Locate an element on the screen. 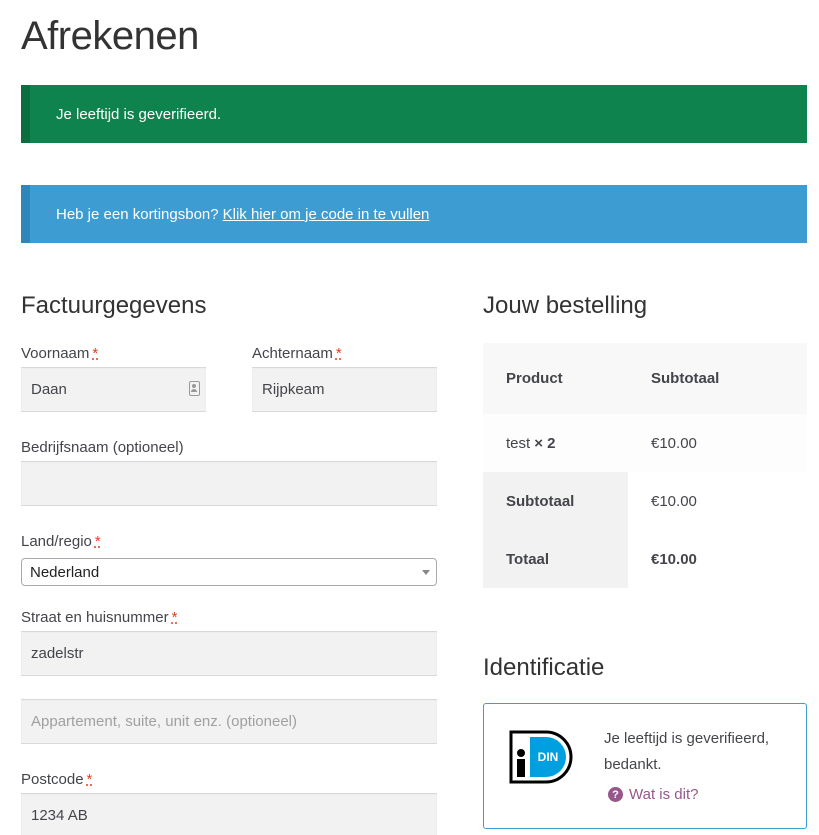  company-label: Bedrijfsnaam (optioneel) is located at coordinates (102, 447).